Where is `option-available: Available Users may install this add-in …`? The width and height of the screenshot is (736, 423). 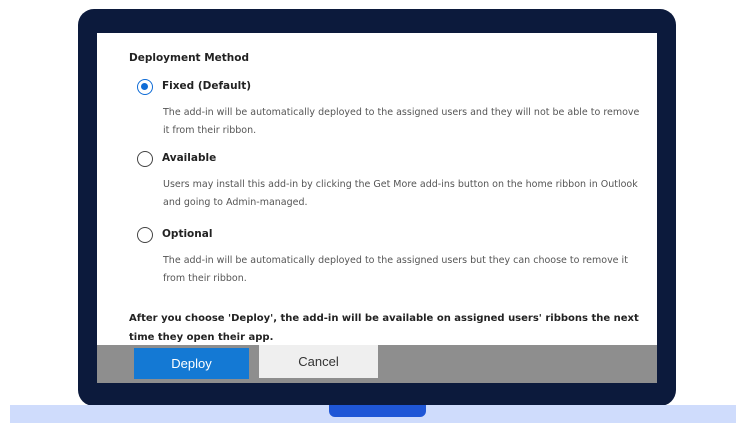 option-available: Available Users may install this add-in … is located at coordinates (389, 181).